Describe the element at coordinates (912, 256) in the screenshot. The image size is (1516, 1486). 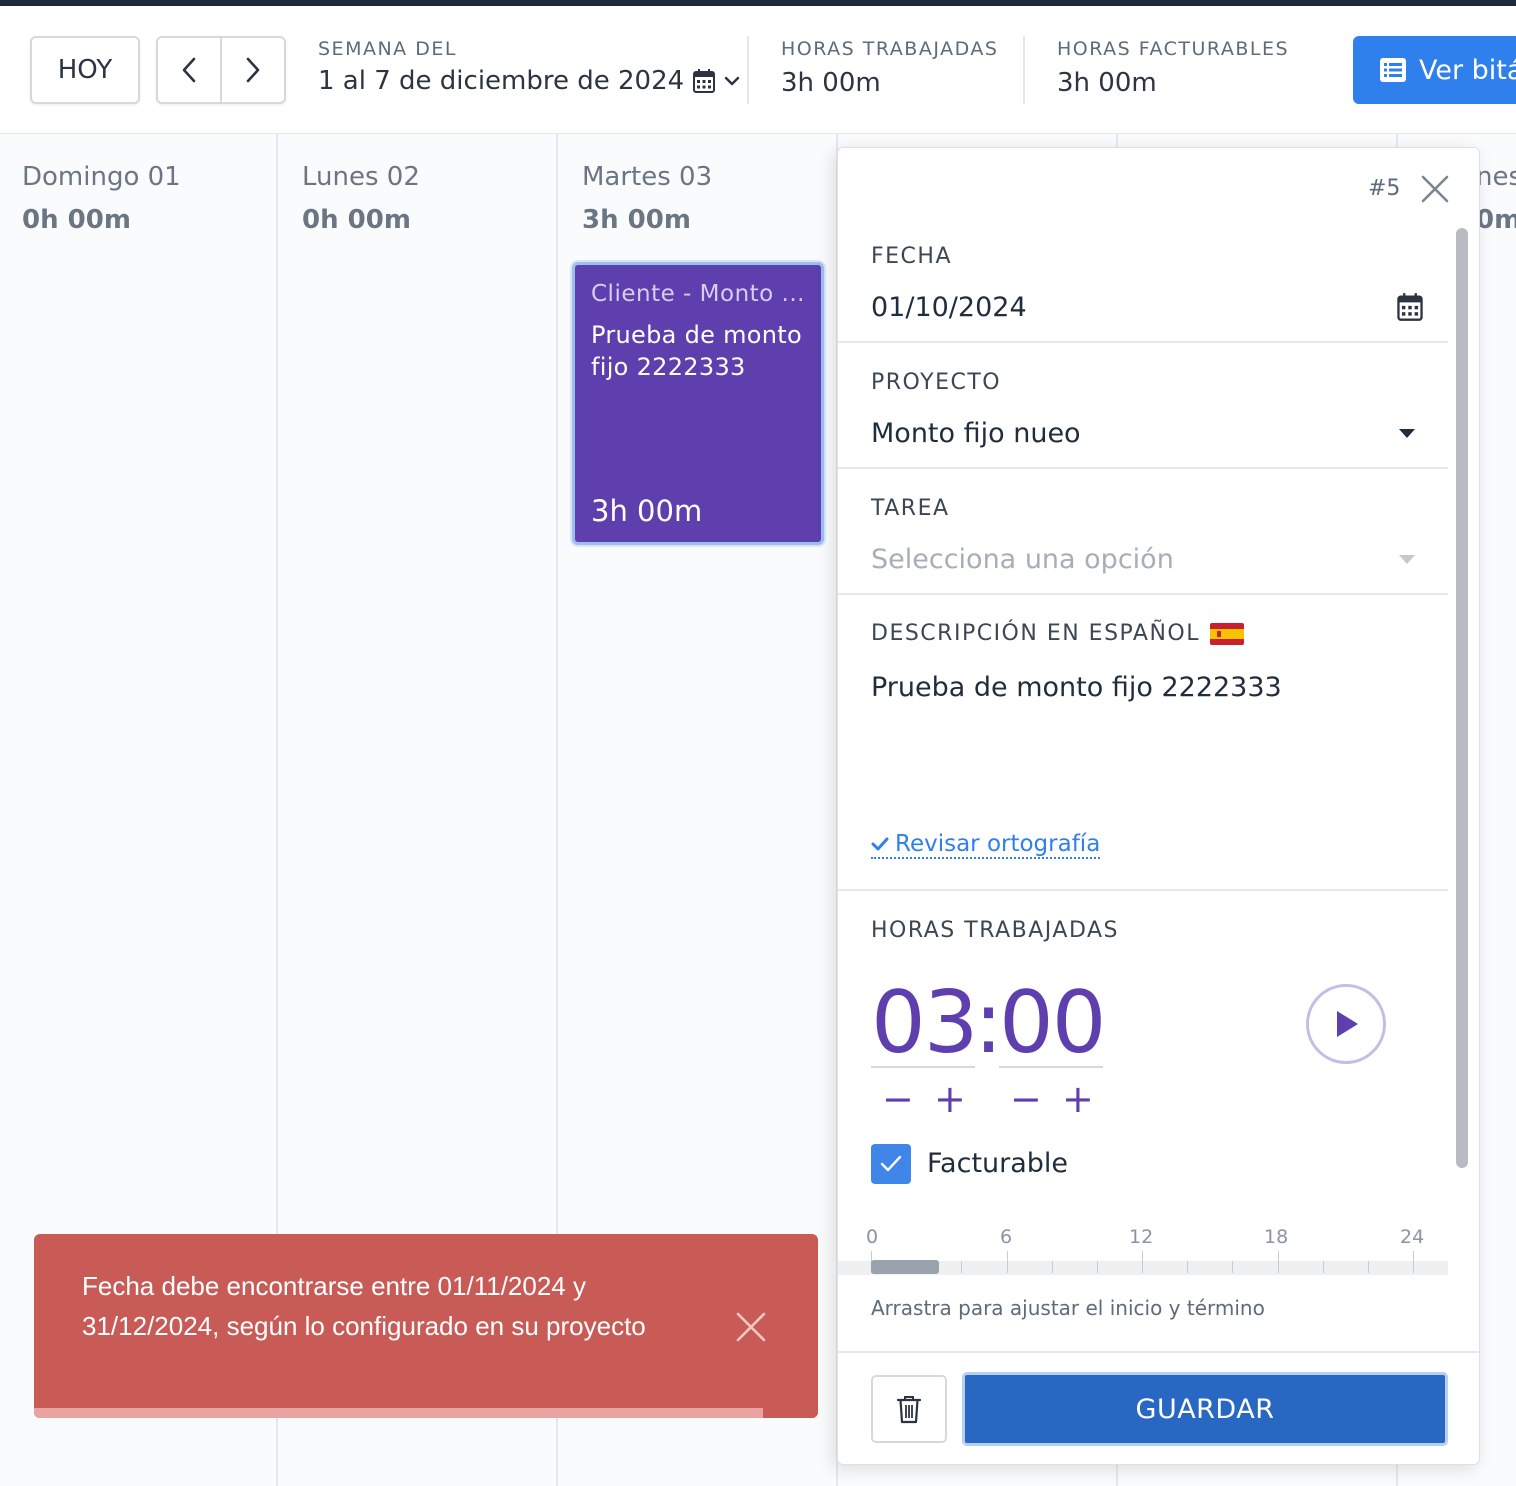
I see `date-label: FECHA` at that location.